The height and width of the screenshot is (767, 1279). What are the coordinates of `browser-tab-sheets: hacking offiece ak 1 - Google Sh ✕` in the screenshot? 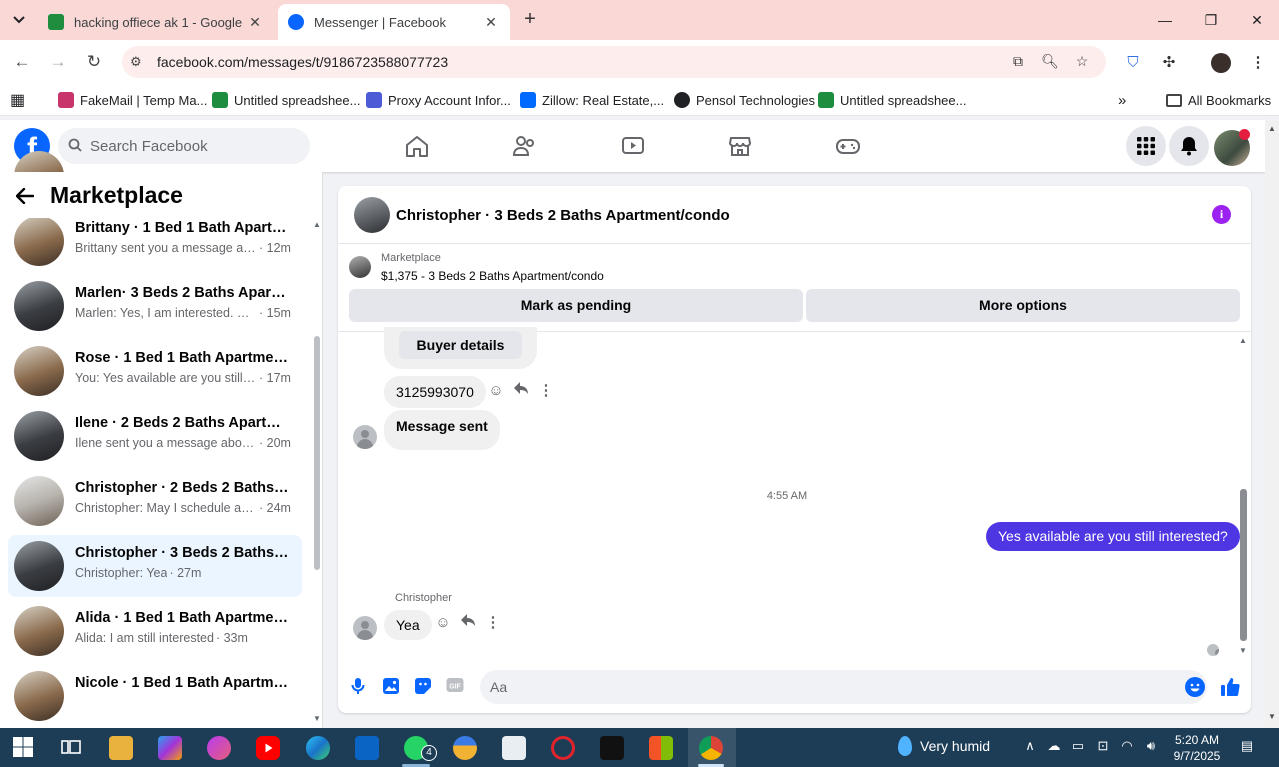 It's located at (156, 22).